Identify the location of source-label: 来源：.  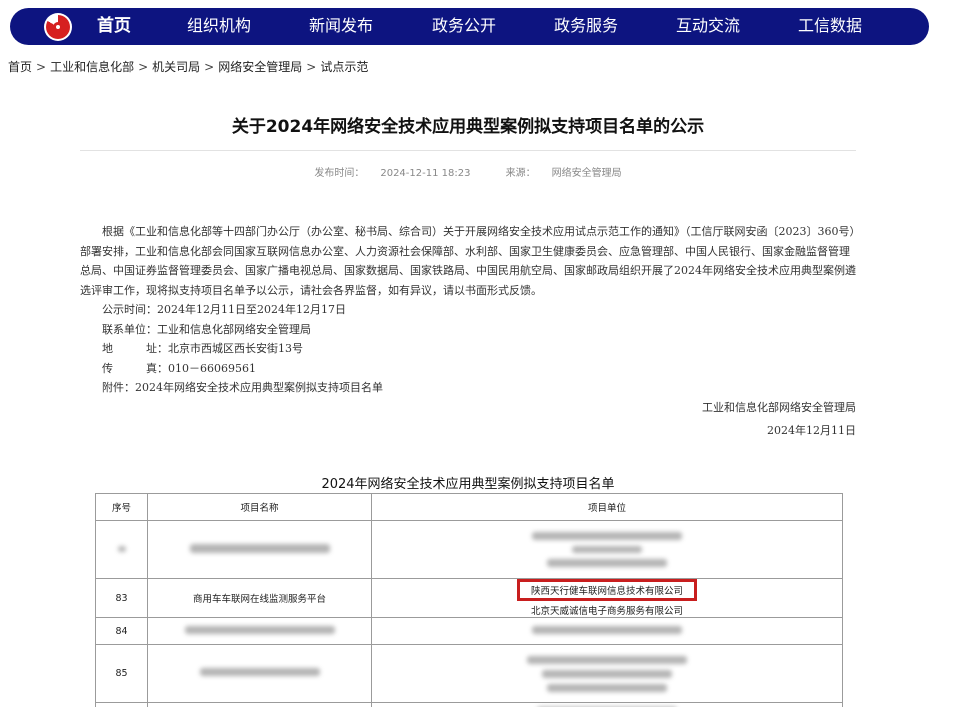
(520, 173).